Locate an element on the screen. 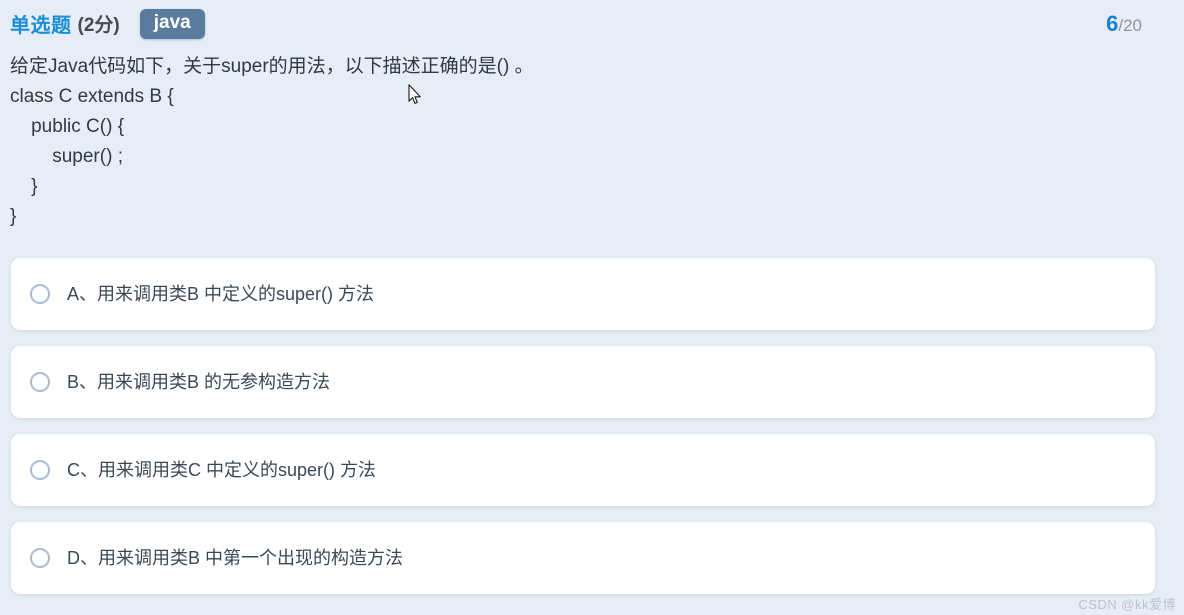 The image size is (1184, 615). question-code-line-1: class C extends B { is located at coordinates (92, 96).